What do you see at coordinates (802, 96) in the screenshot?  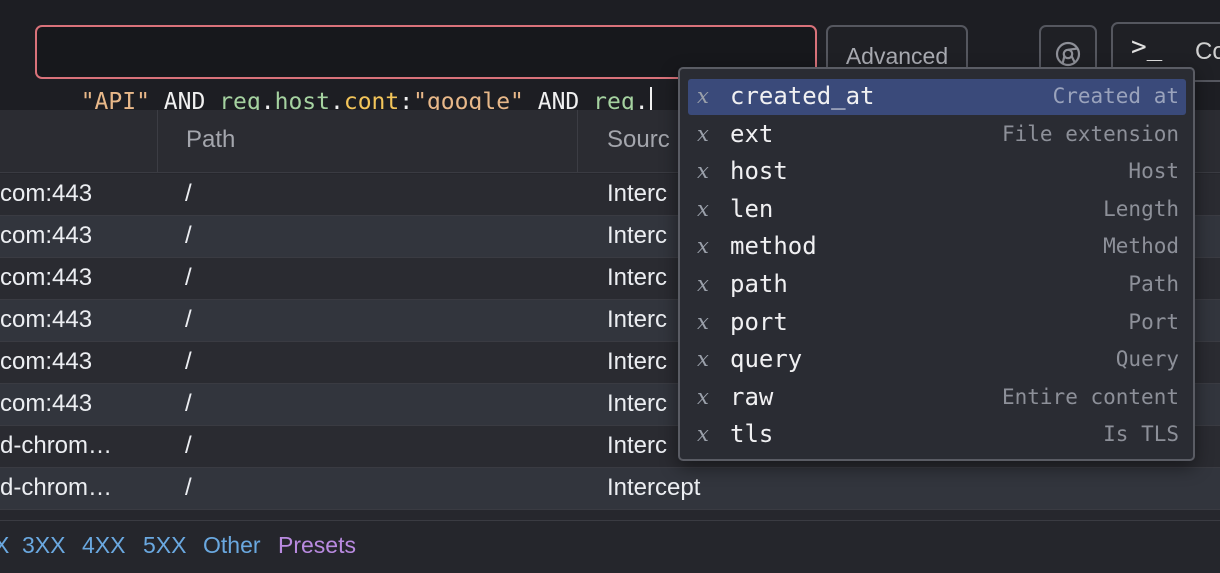 I see `suggestion-name: created_at` at bounding box center [802, 96].